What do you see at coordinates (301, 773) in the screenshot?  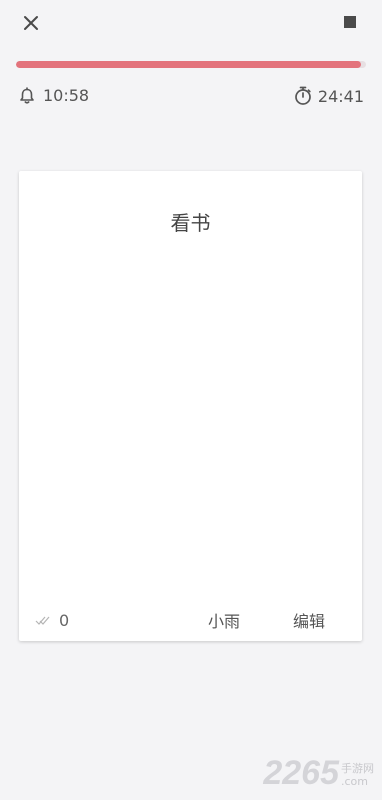 I see `watermark-number: 2265` at bounding box center [301, 773].